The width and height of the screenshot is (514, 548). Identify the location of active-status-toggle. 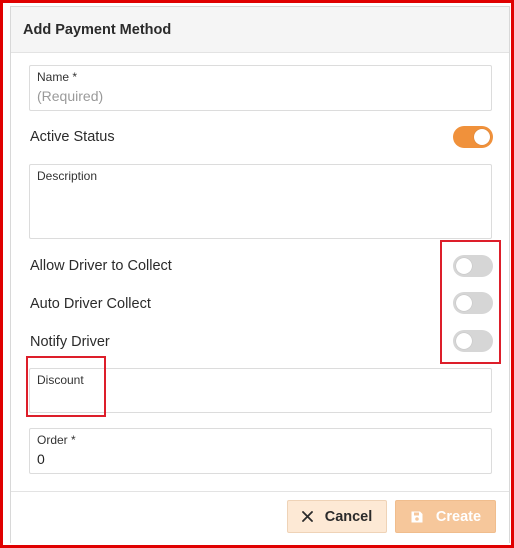
(473, 137).